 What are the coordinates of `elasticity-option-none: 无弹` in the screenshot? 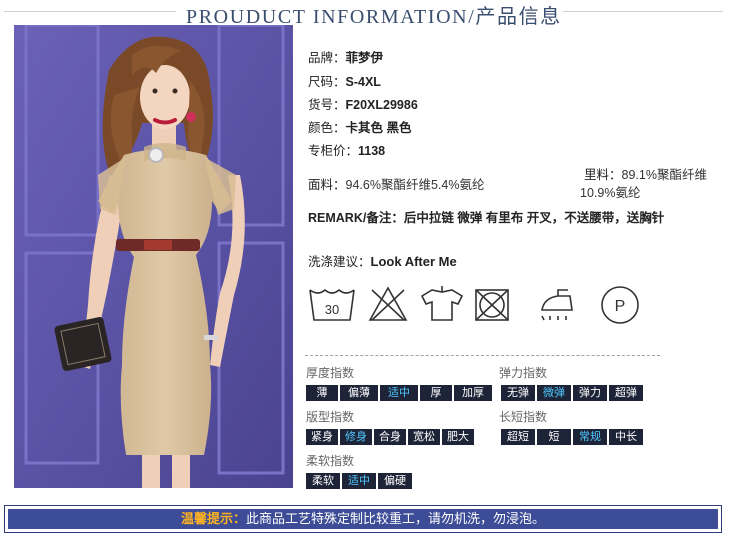 It's located at (518, 393).